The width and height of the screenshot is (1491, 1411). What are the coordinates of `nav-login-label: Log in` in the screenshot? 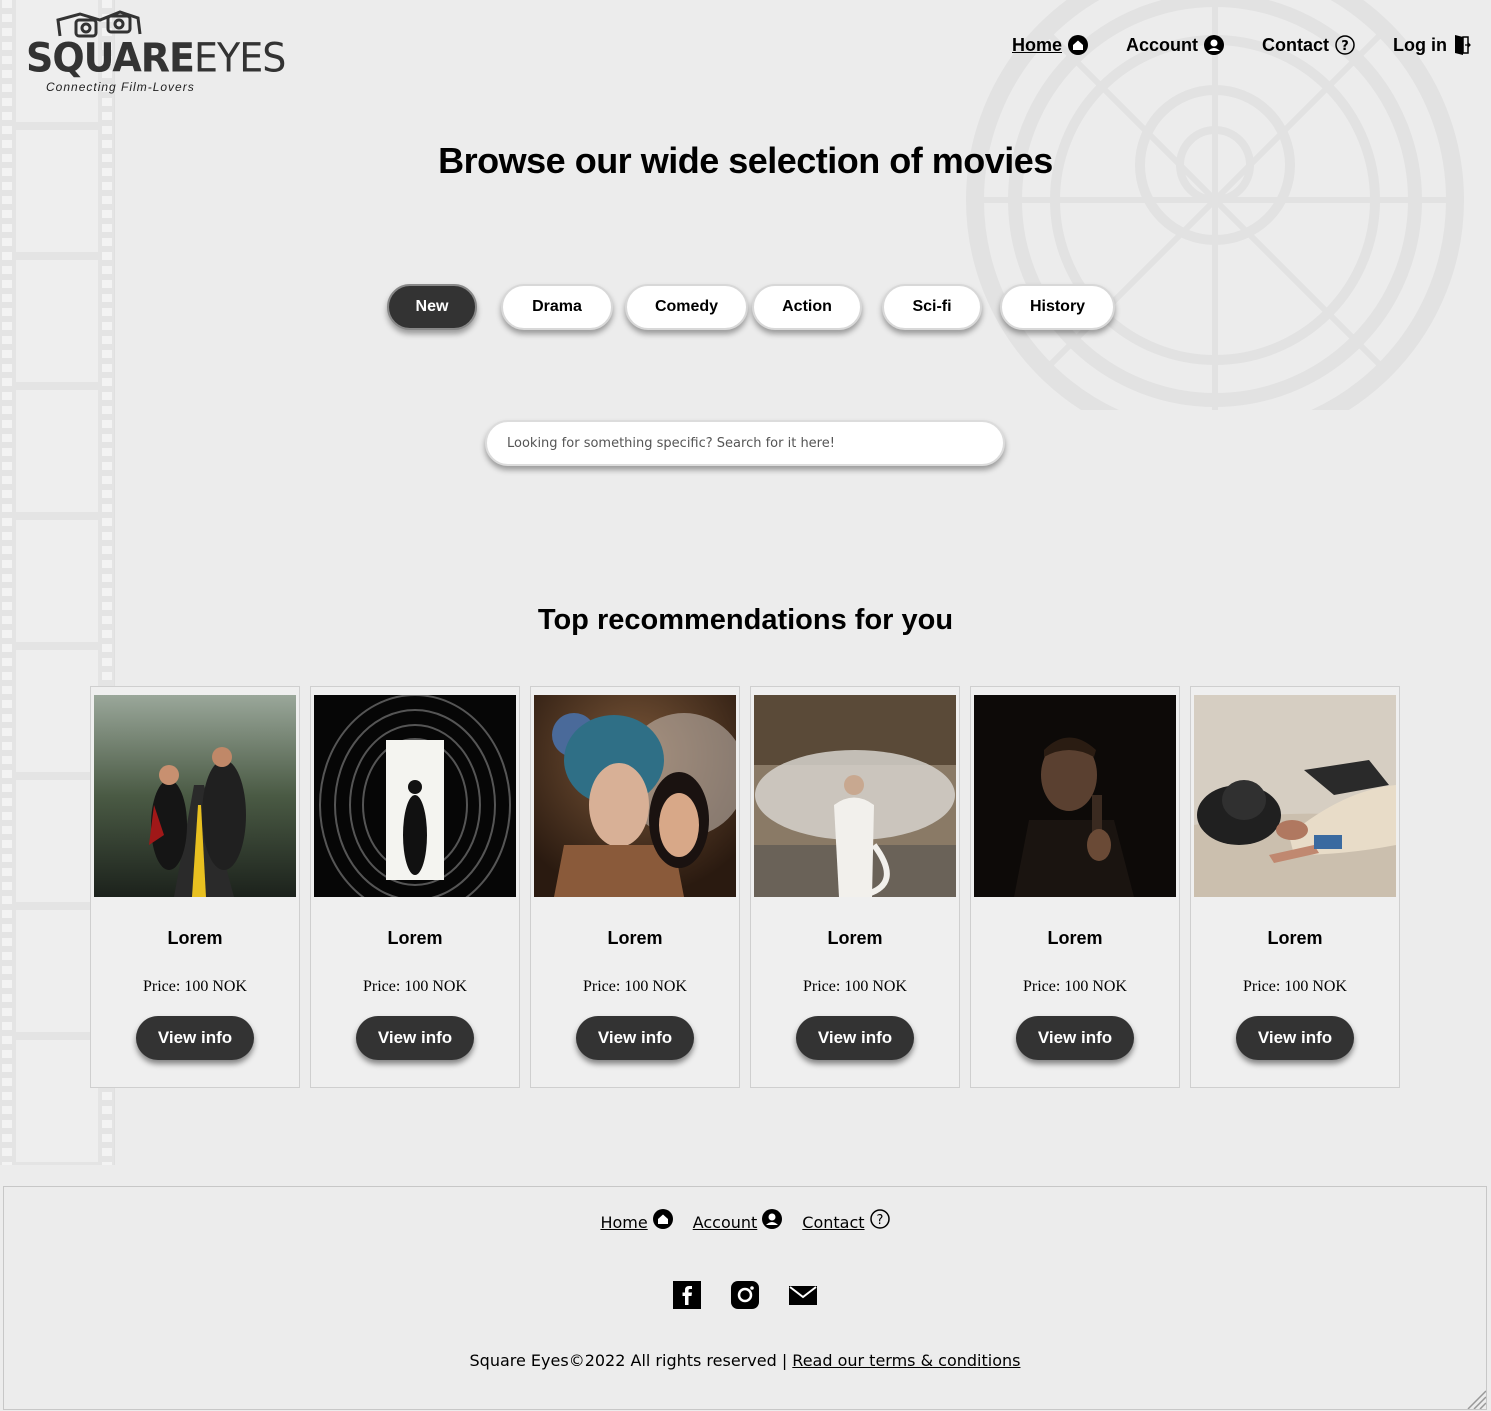 It's located at (1420, 44).